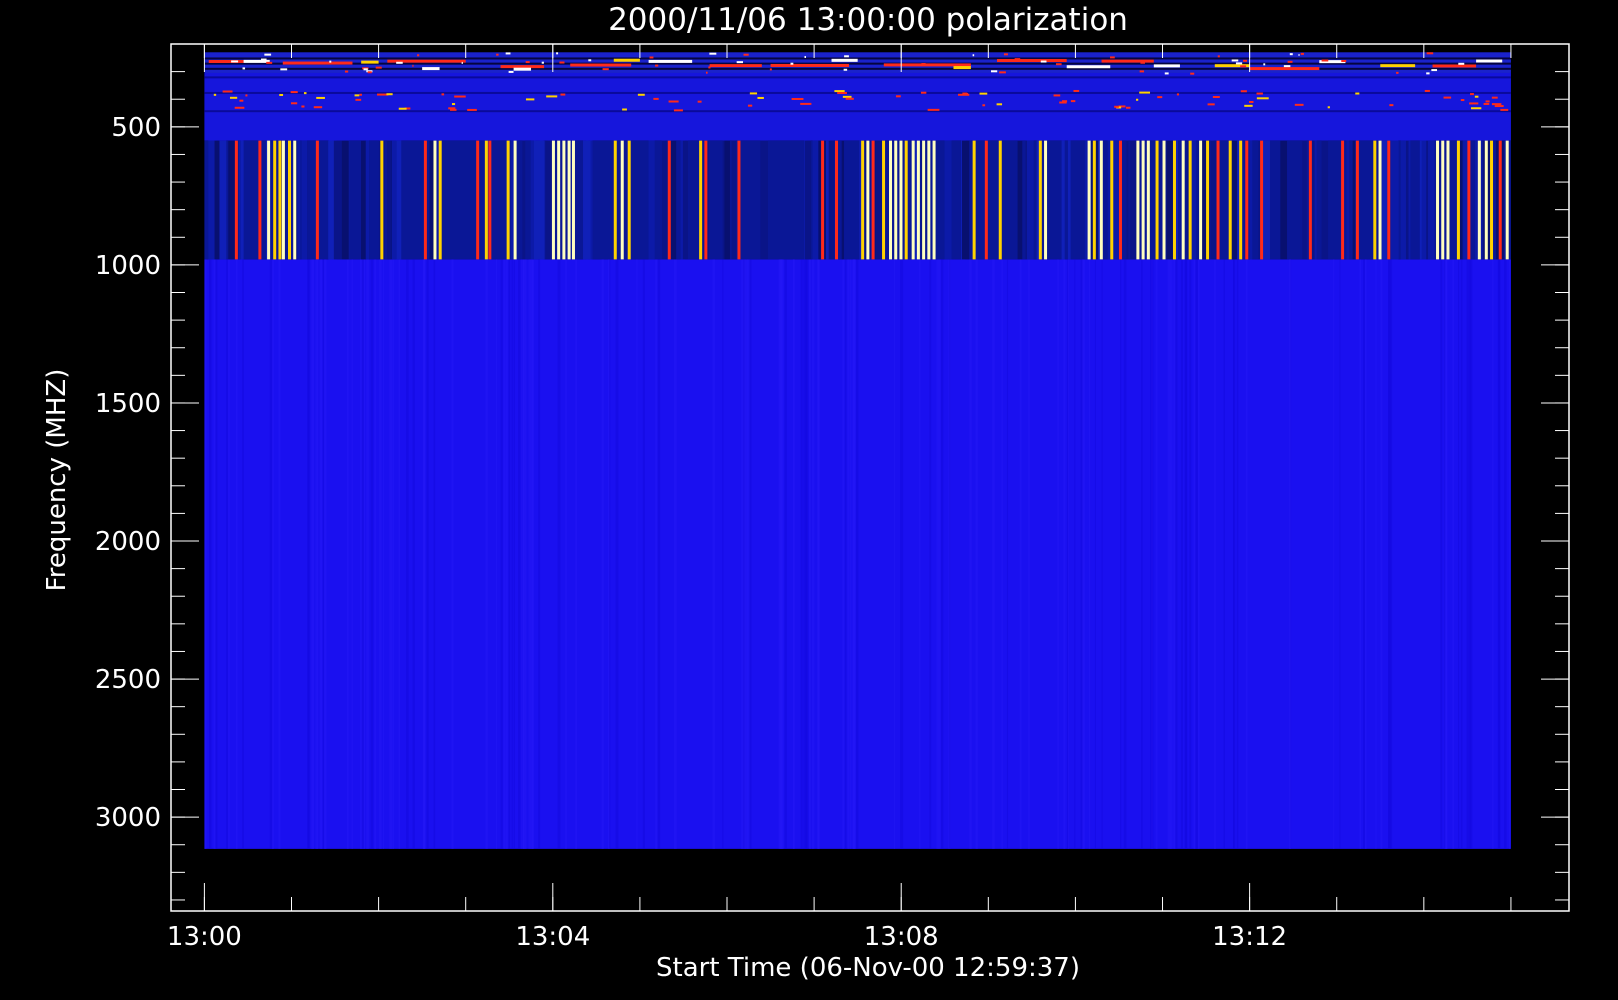 This screenshot has height=1000, width=1618. What do you see at coordinates (128, 542) in the screenshot?
I see `y-tick-label: 2000` at bounding box center [128, 542].